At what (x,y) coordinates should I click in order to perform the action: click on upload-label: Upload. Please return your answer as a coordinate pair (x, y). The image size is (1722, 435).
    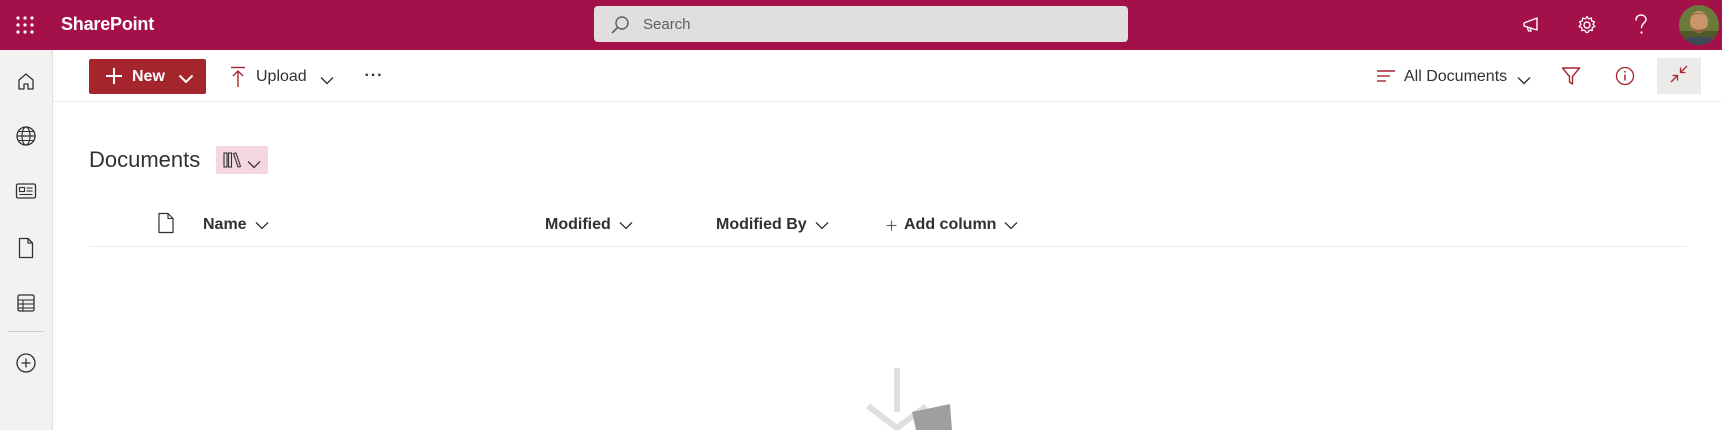
    Looking at the image, I should click on (281, 76).